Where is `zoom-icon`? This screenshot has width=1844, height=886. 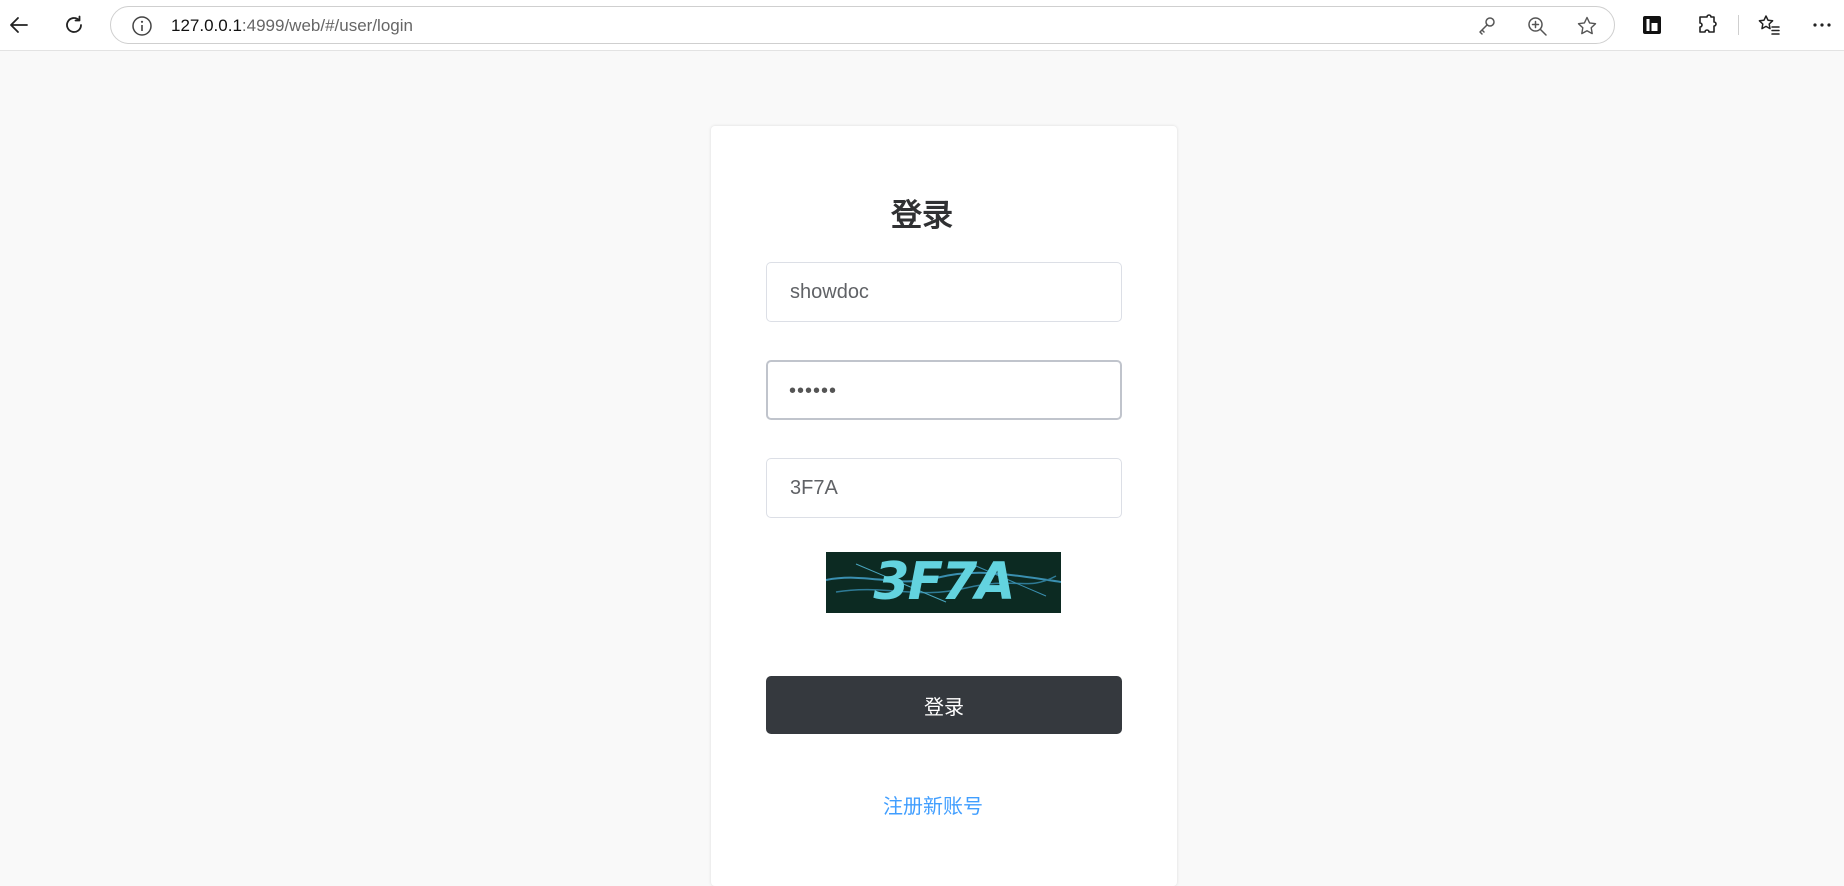
zoom-icon is located at coordinates (1537, 26).